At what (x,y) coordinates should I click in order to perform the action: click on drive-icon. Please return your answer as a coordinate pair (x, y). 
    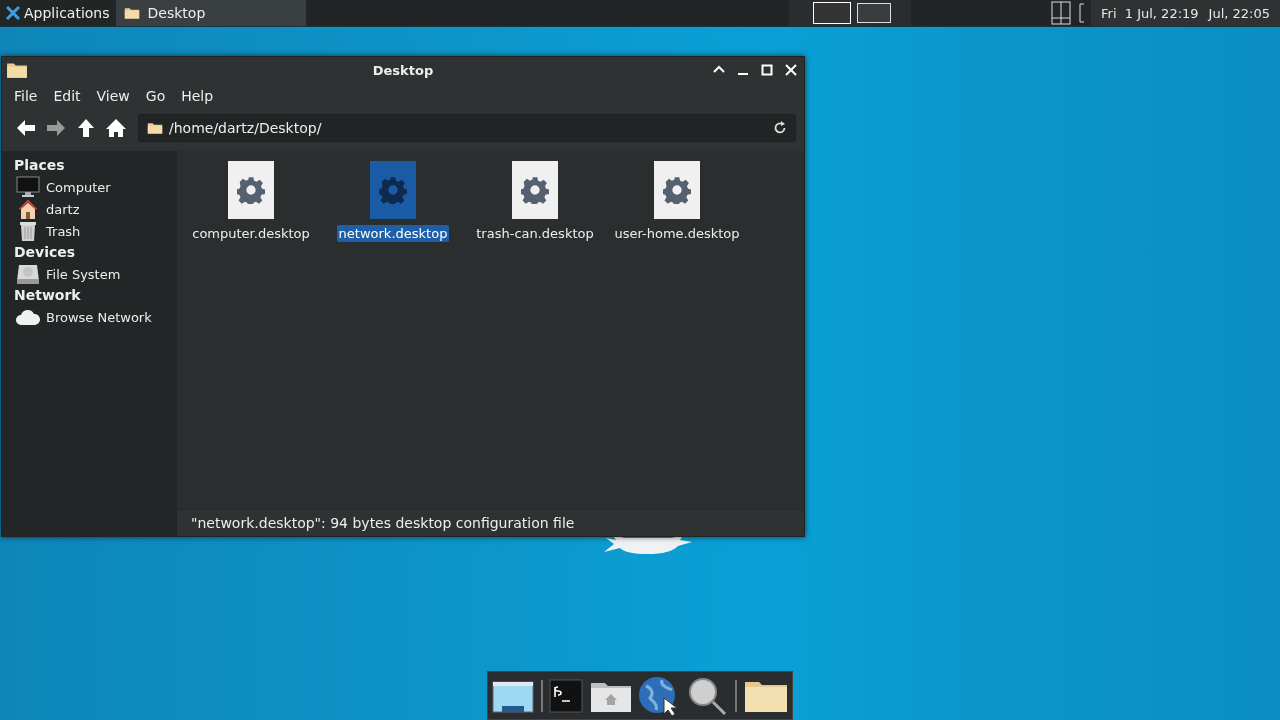
    Looking at the image, I should click on (28, 274).